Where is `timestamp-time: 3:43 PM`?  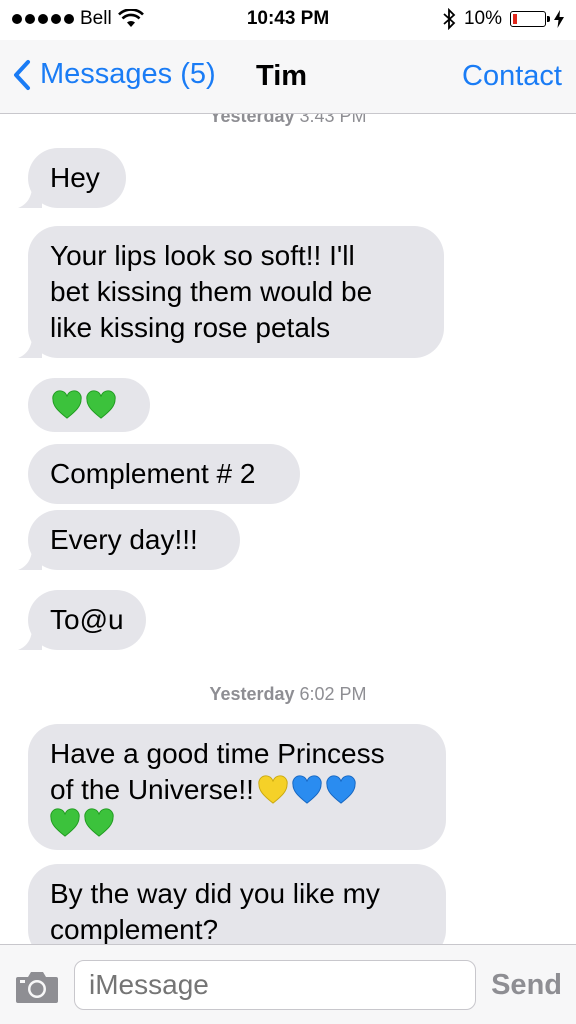 timestamp-time: 3:43 PM is located at coordinates (333, 120).